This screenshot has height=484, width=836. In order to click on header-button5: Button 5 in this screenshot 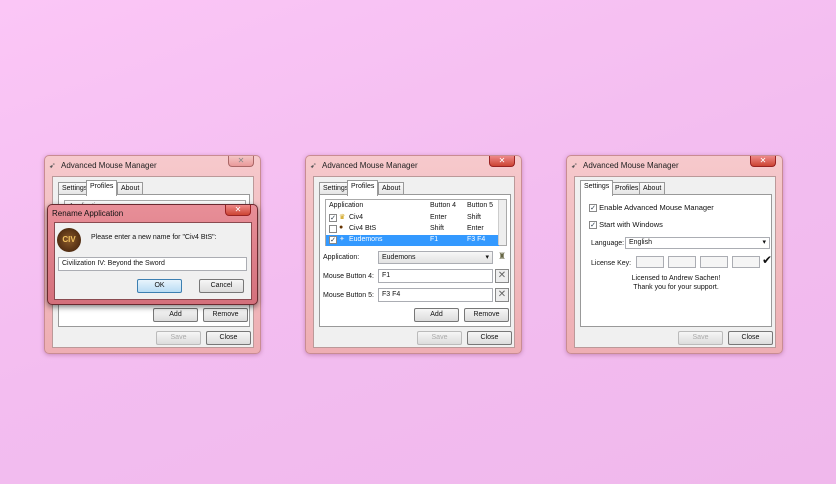, I will do `click(480, 205)`.